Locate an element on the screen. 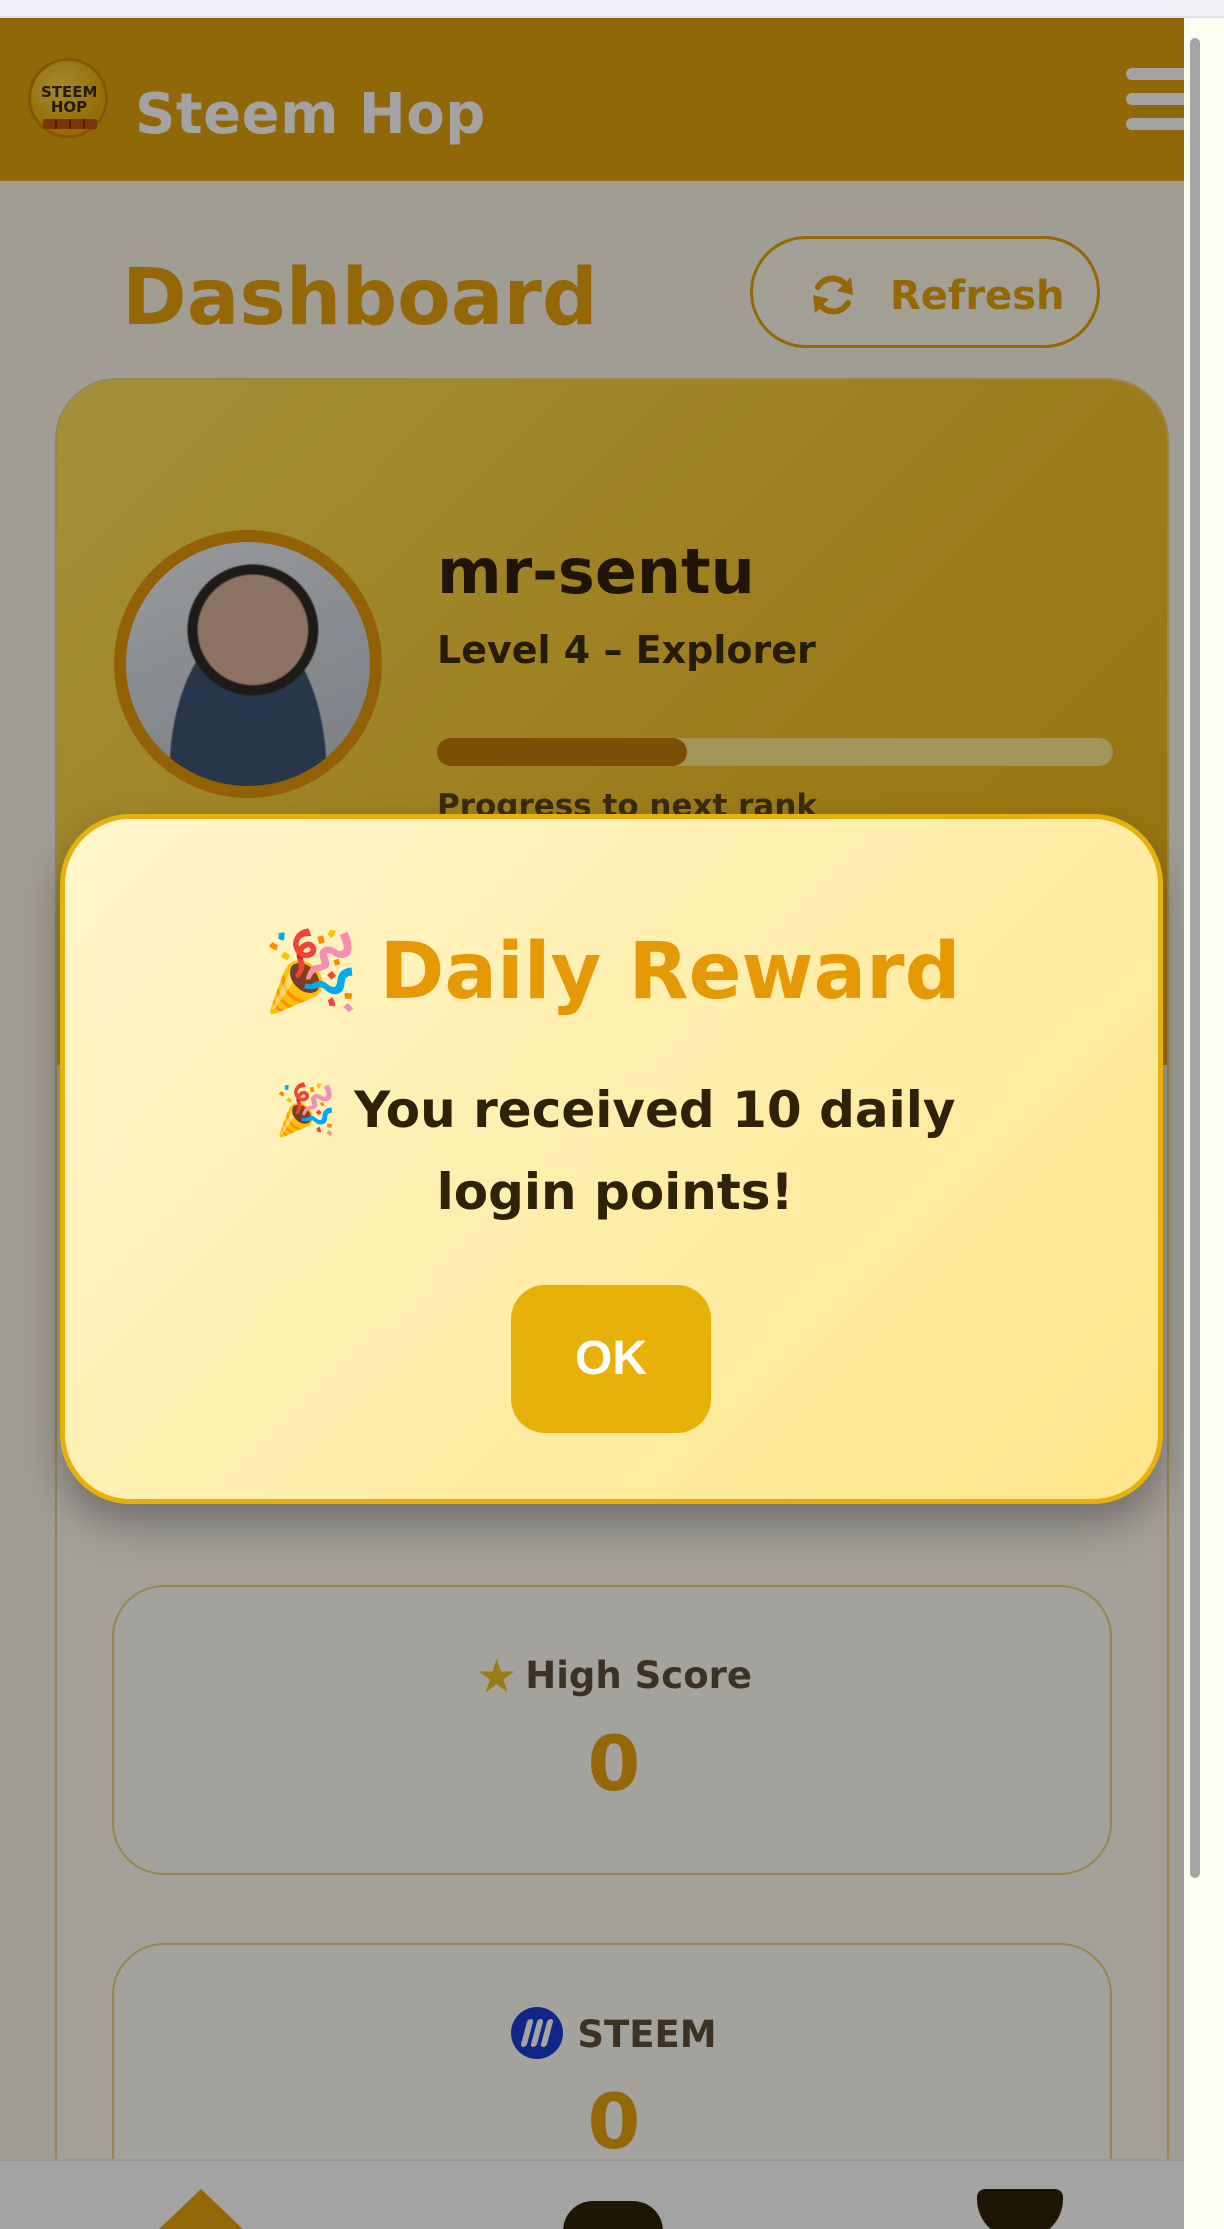  modal-message: 🎉 You received 10 daily login points! is located at coordinates (615, 1151).